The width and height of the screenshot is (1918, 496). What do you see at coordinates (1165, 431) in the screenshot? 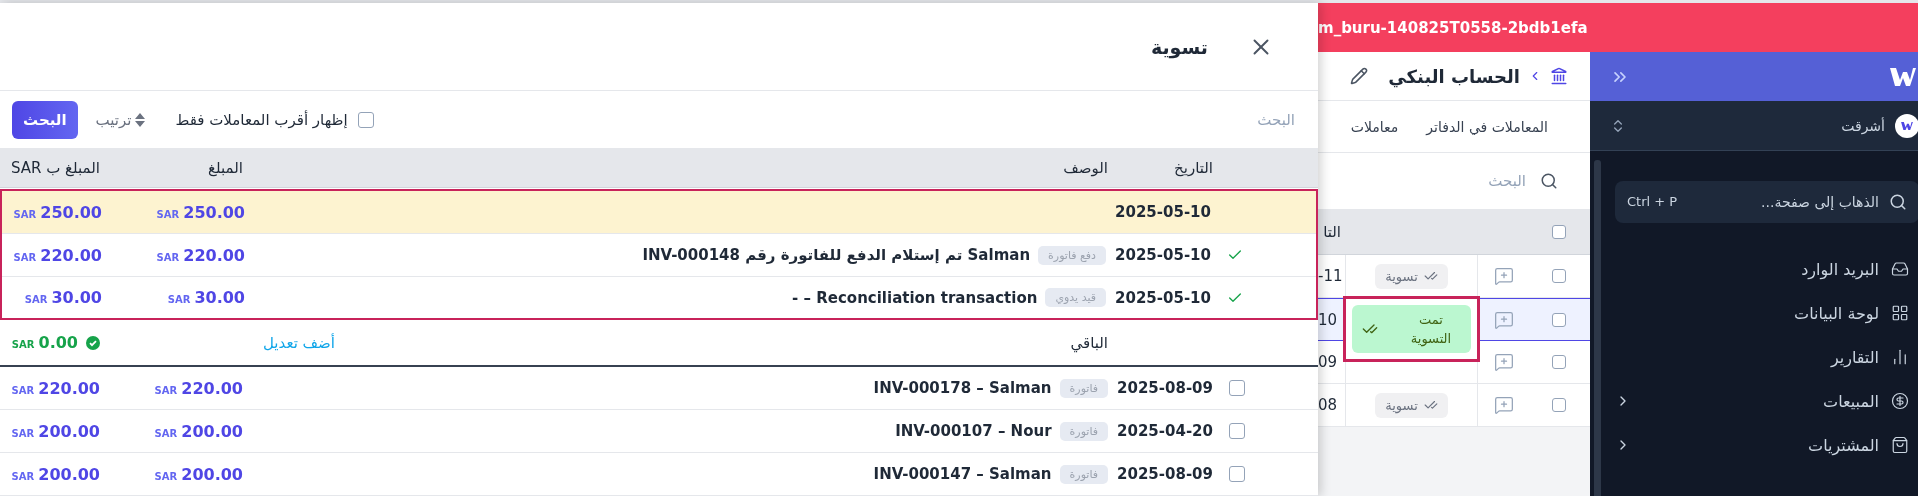
I see `table-cell: 2025-04-20` at bounding box center [1165, 431].